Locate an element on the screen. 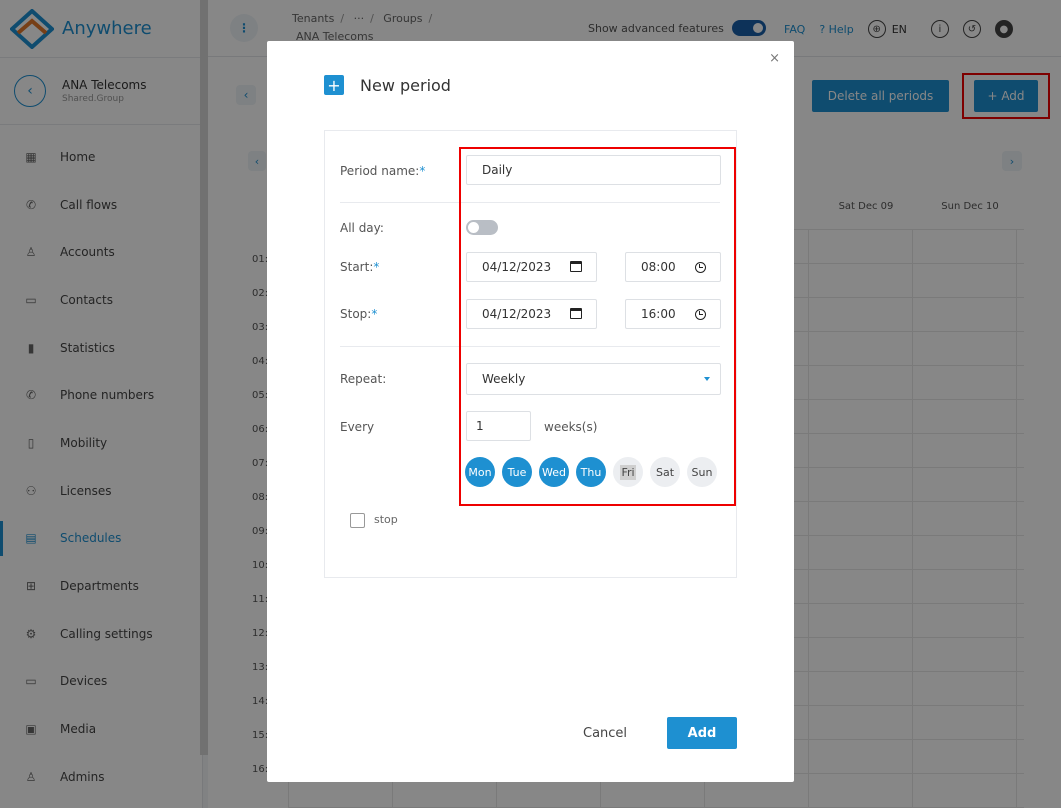 Image resolution: width=1061 pixels, height=808 pixels. cancel-button: Cancel is located at coordinates (605, 733).